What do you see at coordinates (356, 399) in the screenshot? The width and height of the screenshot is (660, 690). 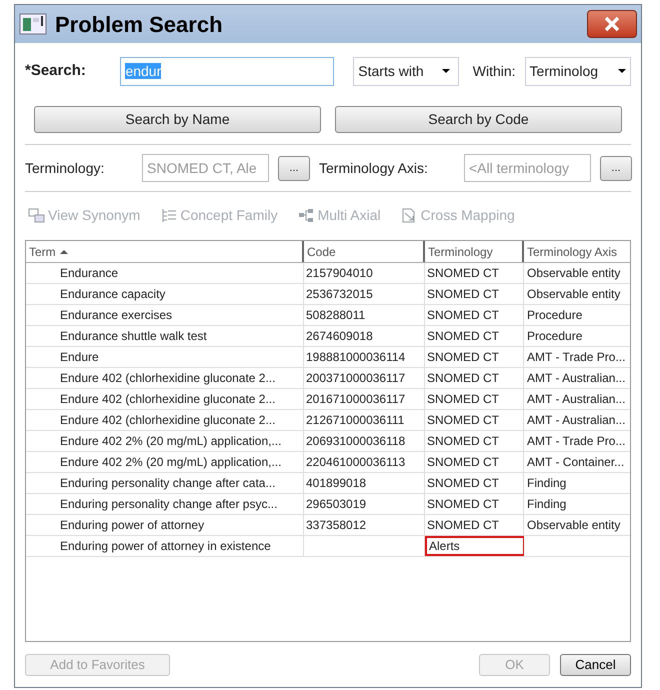 I see `code-cell-text: 201671000036117` at bounding box center [356, 399].